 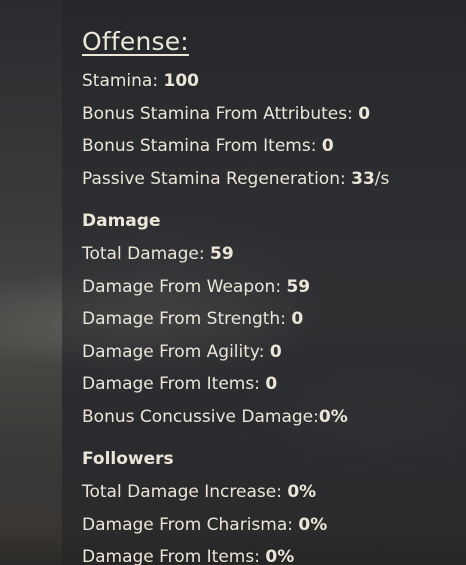 I want to click on stat-followers-total-damage-increase: Total Damage Increase: 0%, so click(x=272, y=492).